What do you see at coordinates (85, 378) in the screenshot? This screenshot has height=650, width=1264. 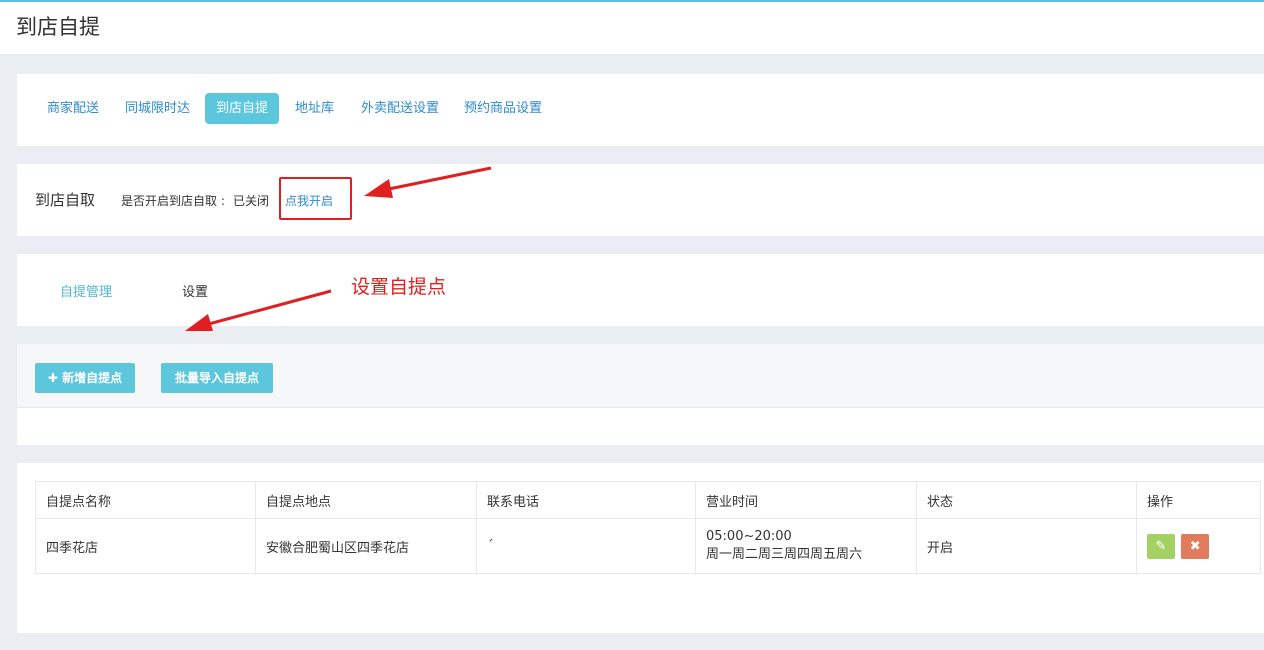 I see `add-pickup-point-button: ✚ 新增自提点` at bounding box center [85, 378].